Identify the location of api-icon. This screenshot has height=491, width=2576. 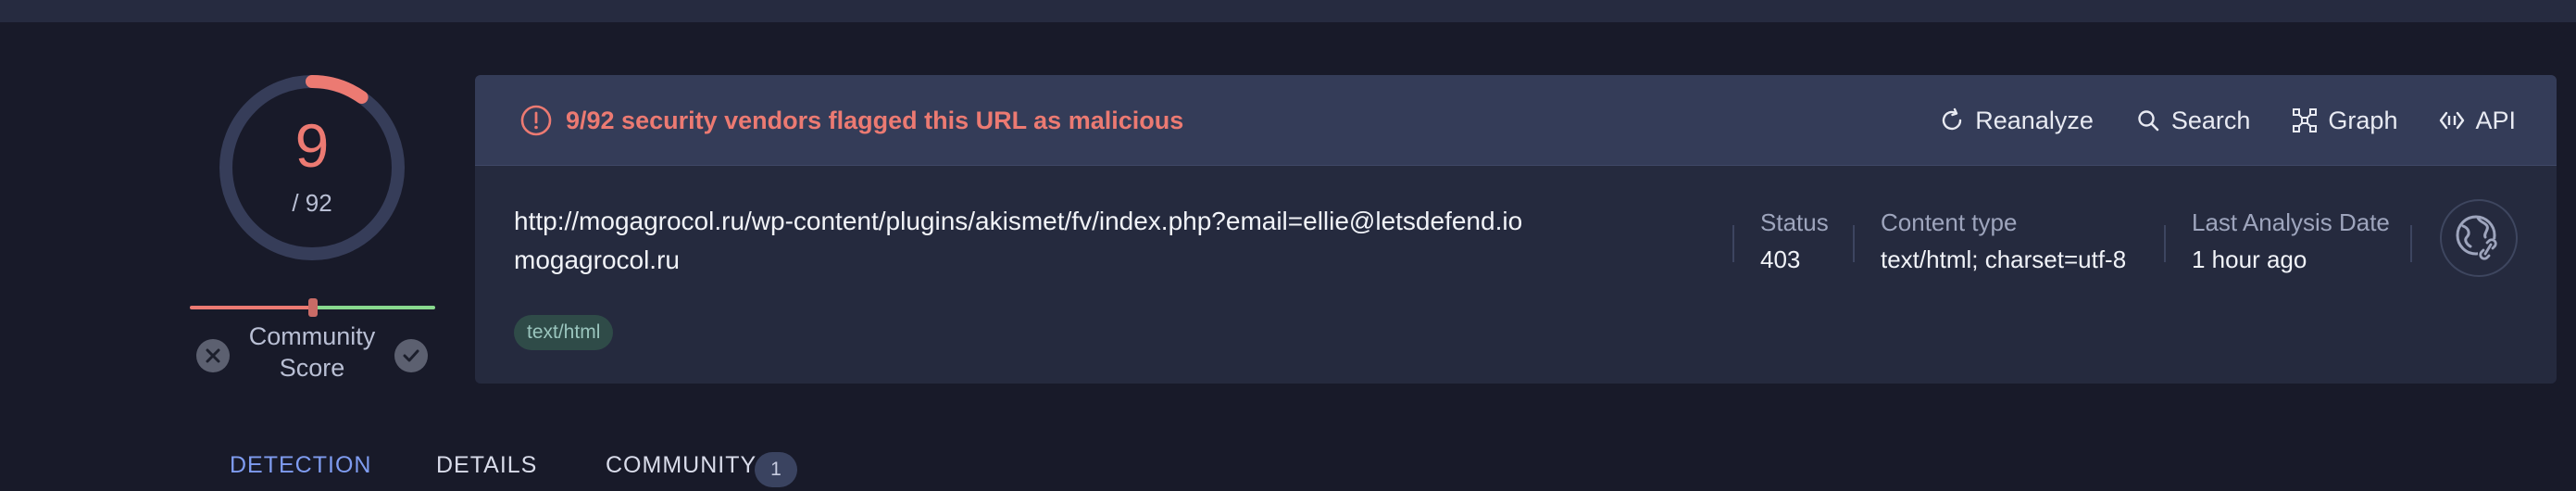
(2452, 121).